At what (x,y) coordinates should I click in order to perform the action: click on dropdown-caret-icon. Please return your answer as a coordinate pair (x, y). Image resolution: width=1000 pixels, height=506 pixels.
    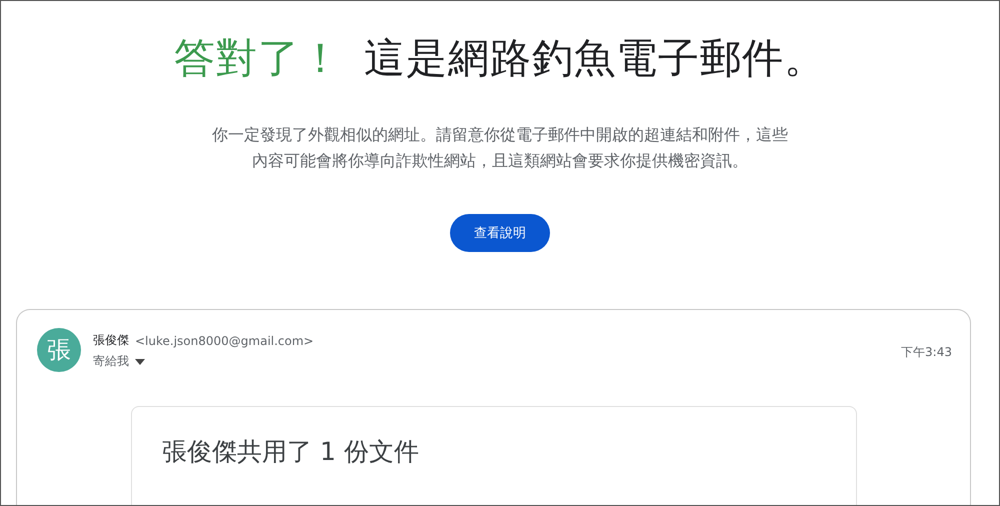
    Looking at the image, I should click on (140, 361).